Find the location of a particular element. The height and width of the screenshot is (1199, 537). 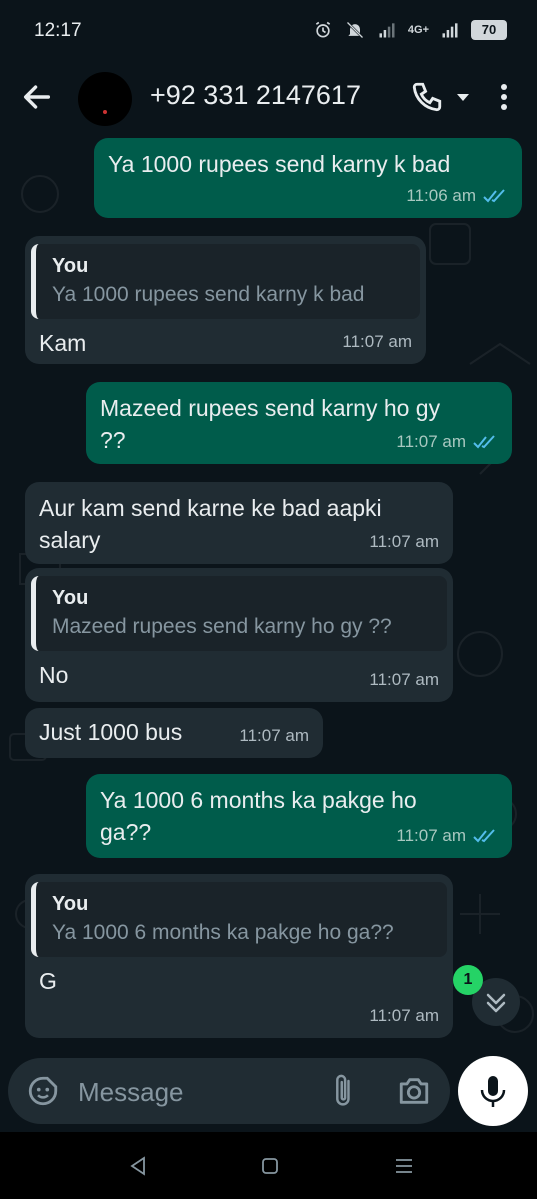

mic-button is located at coordinates (493, 1091).